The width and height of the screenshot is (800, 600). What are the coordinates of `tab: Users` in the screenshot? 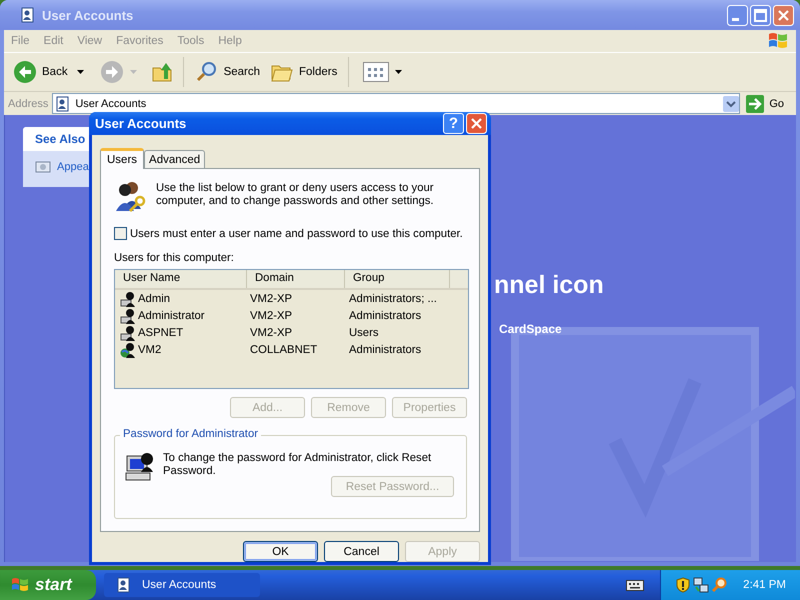 It's located at (122, 158).